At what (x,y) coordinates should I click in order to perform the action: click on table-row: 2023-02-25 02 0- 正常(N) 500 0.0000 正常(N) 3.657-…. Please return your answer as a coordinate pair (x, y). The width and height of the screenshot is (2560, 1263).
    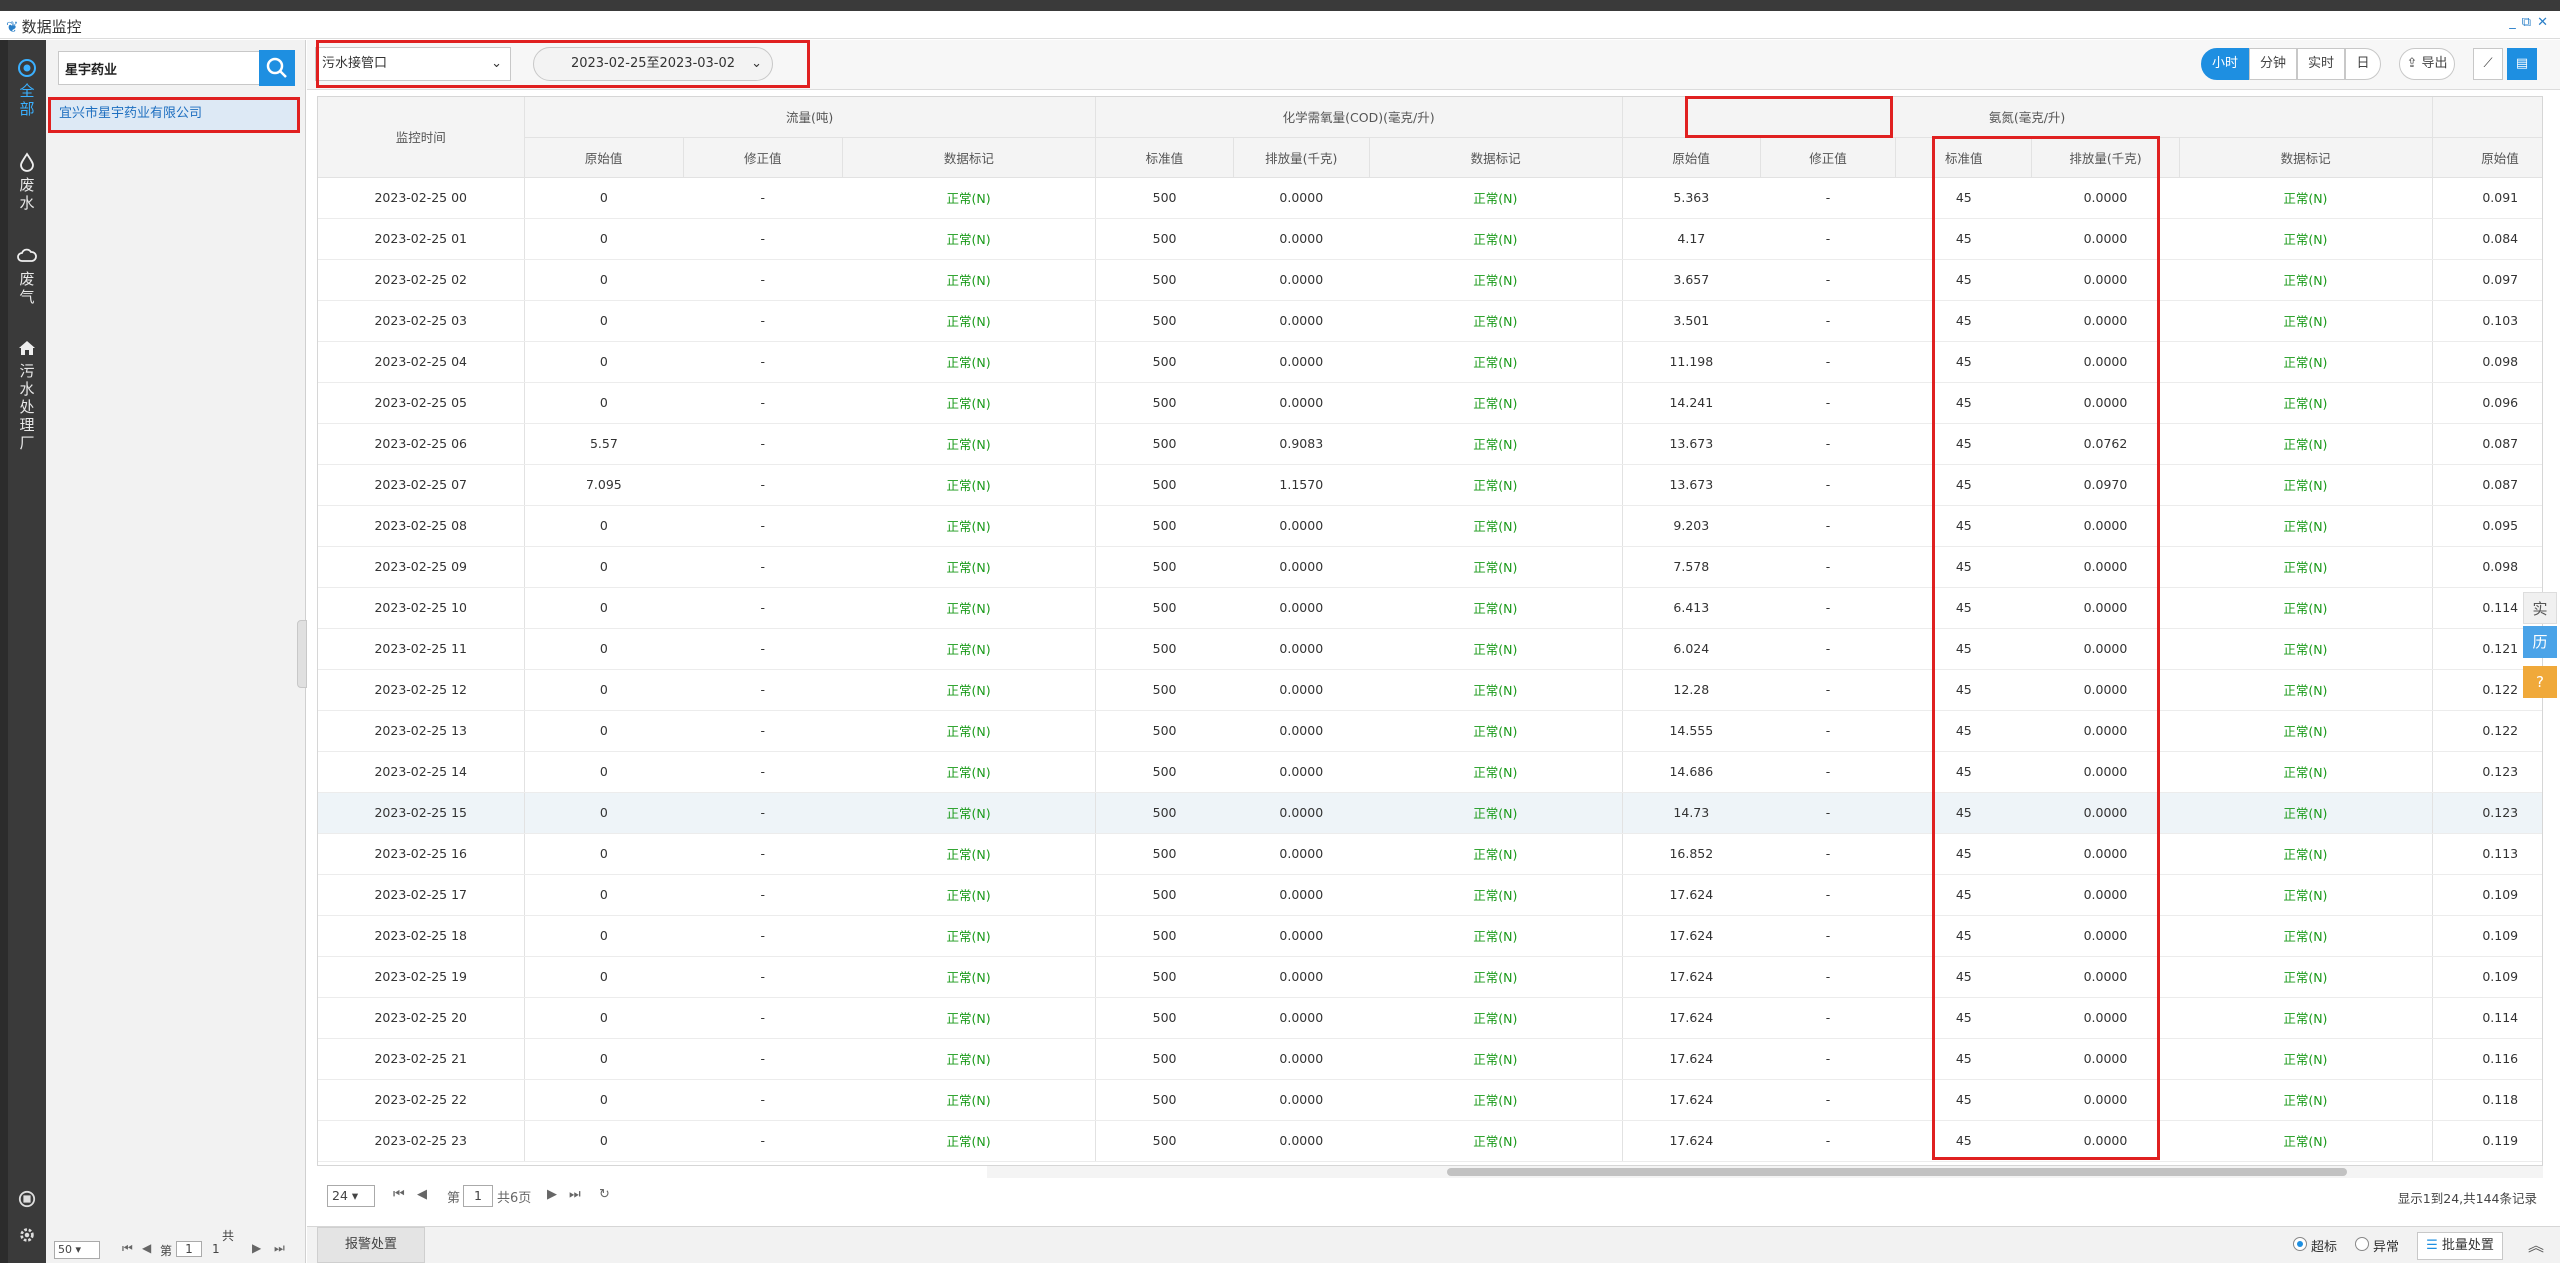
    Looking at the image, I should click on (1430, 280).